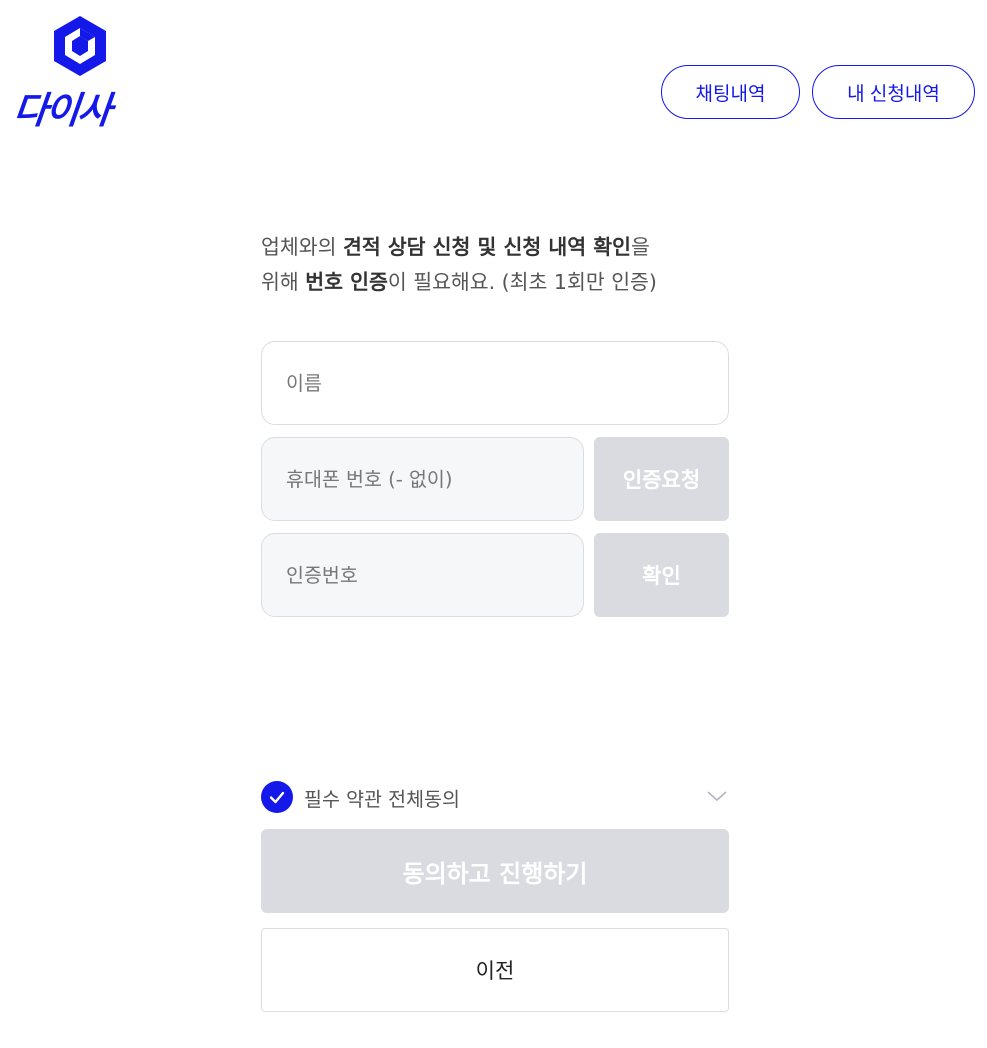 This screenshot has width=987, height=1048. Describe the element at coordinates (893, 92) in the screenshot. I see `my-requests-button: 내 신청내역` at that location.